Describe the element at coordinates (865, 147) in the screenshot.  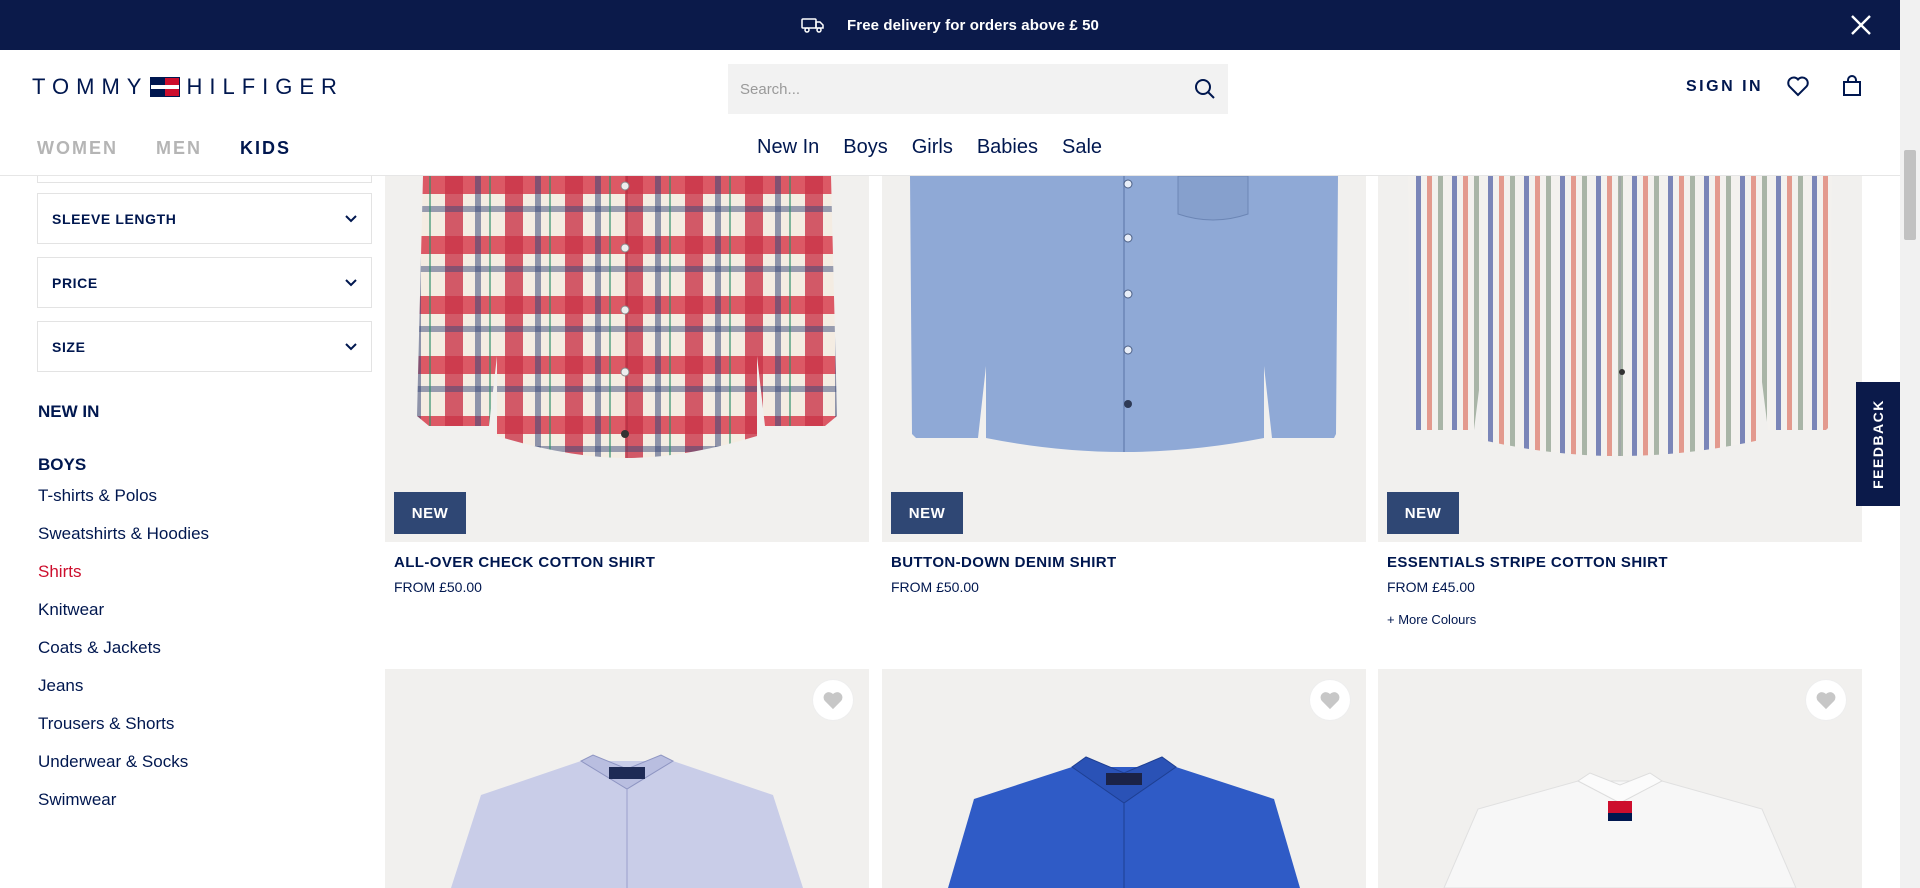
I see `nav-boys: Boys` at that location.